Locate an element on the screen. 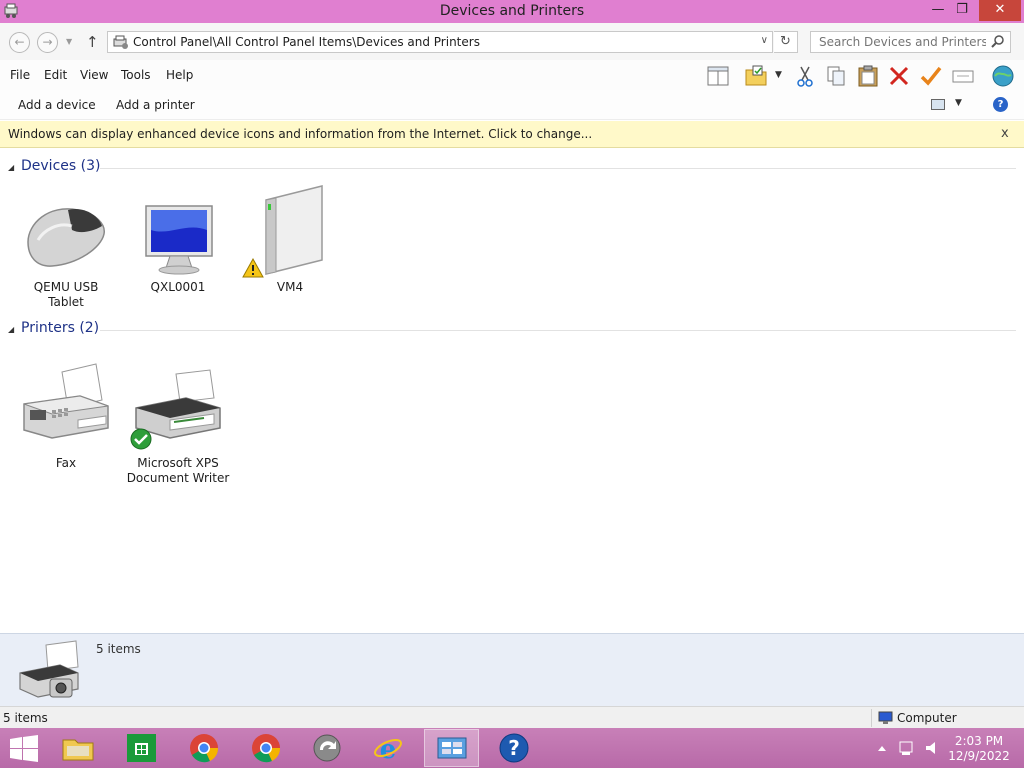  details-item-count: 5 items is located at coordinates (118, 649).